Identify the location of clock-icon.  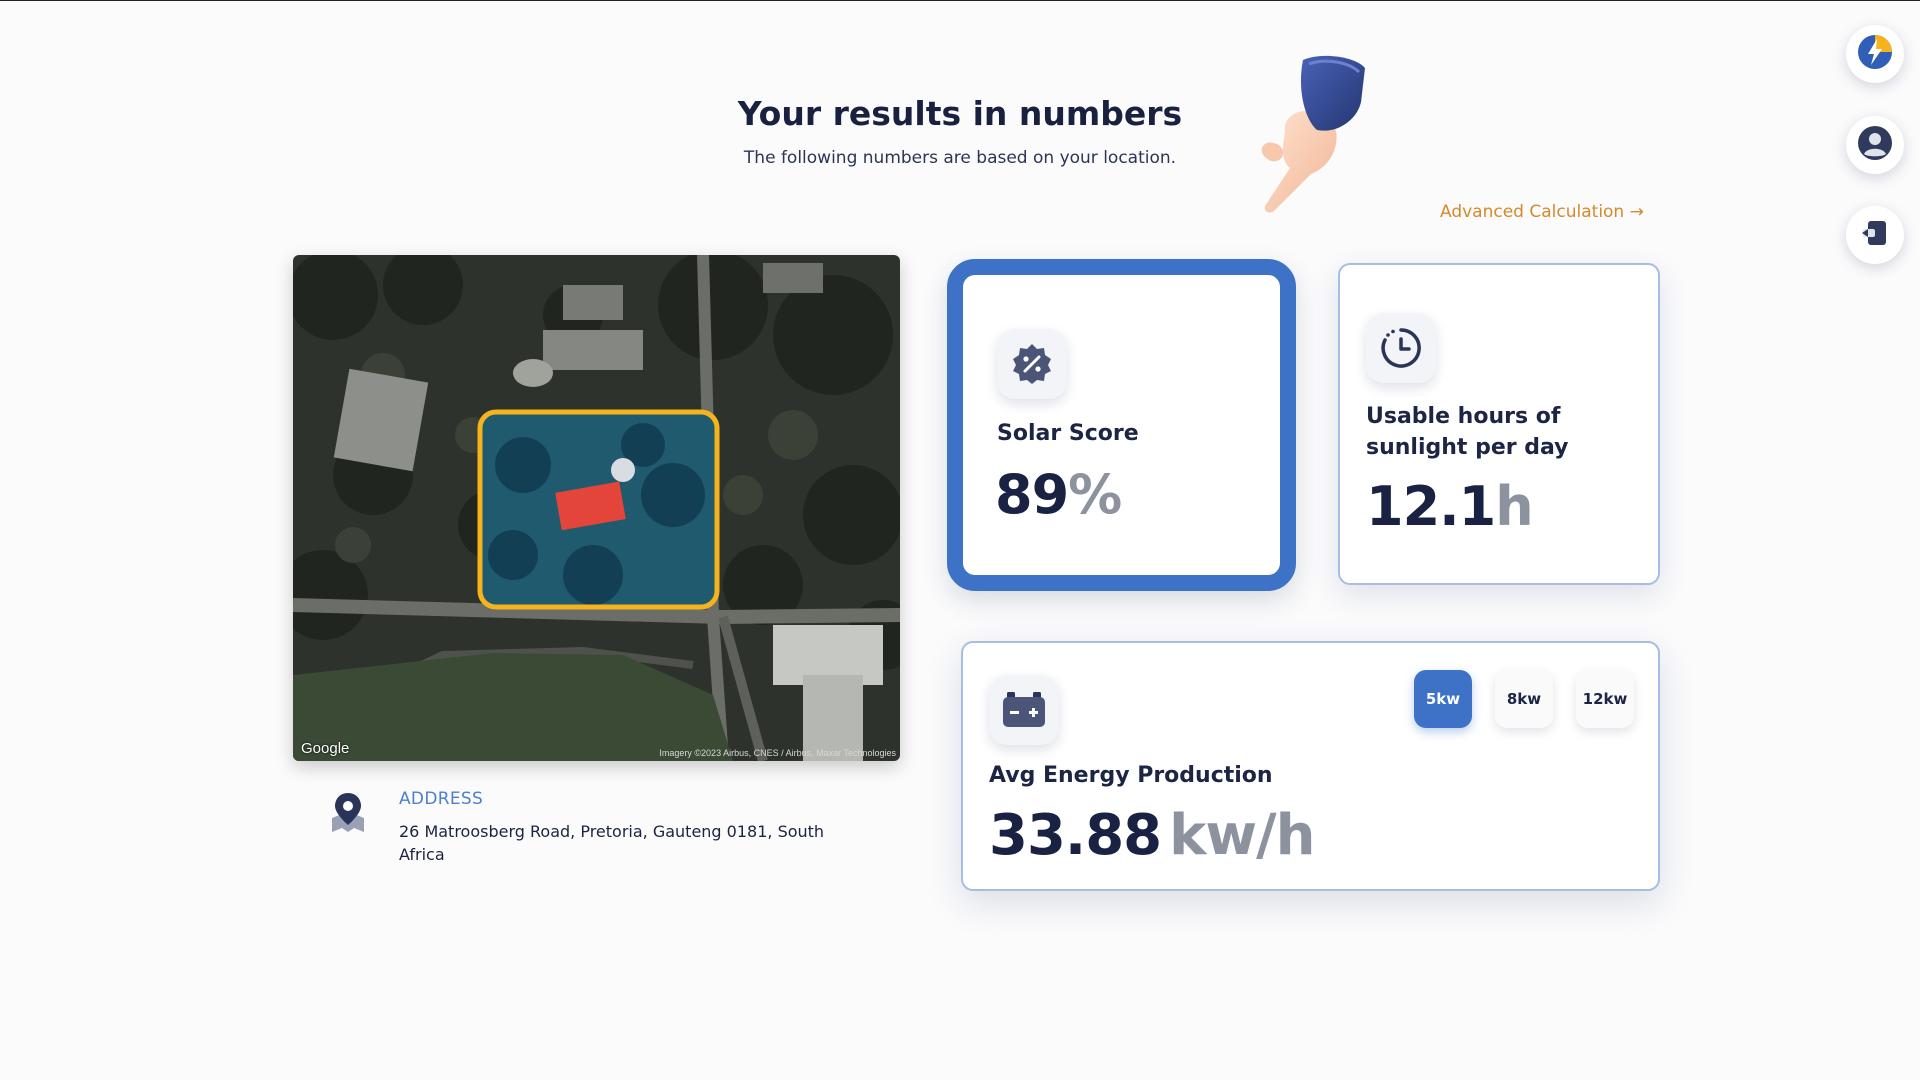
(1401, 348).